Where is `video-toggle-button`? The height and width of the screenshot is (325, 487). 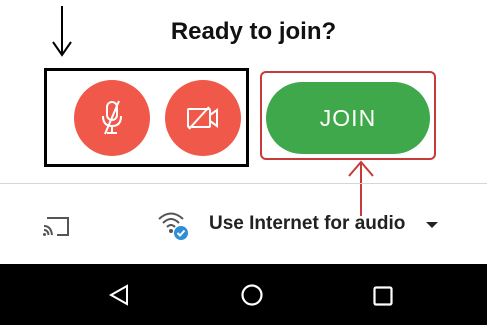
video-toggle-button is located at coordinates (203, 118).